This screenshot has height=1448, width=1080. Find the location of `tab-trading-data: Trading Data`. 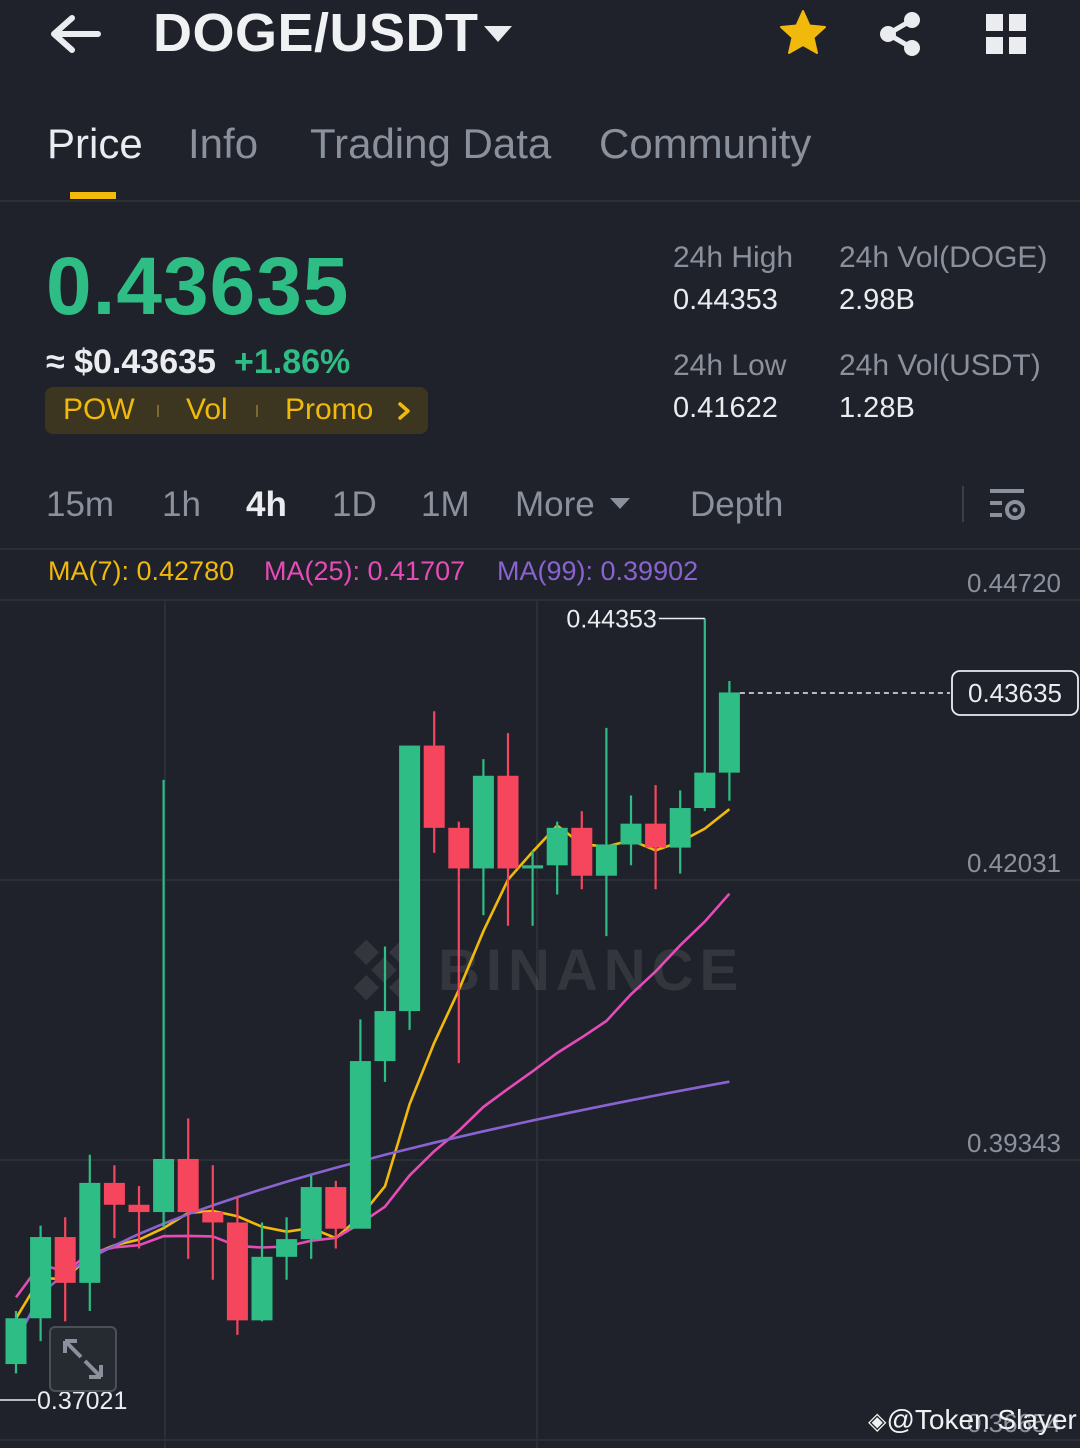

tab-trading-data: Trading Data is located at coordinates (430, 144).